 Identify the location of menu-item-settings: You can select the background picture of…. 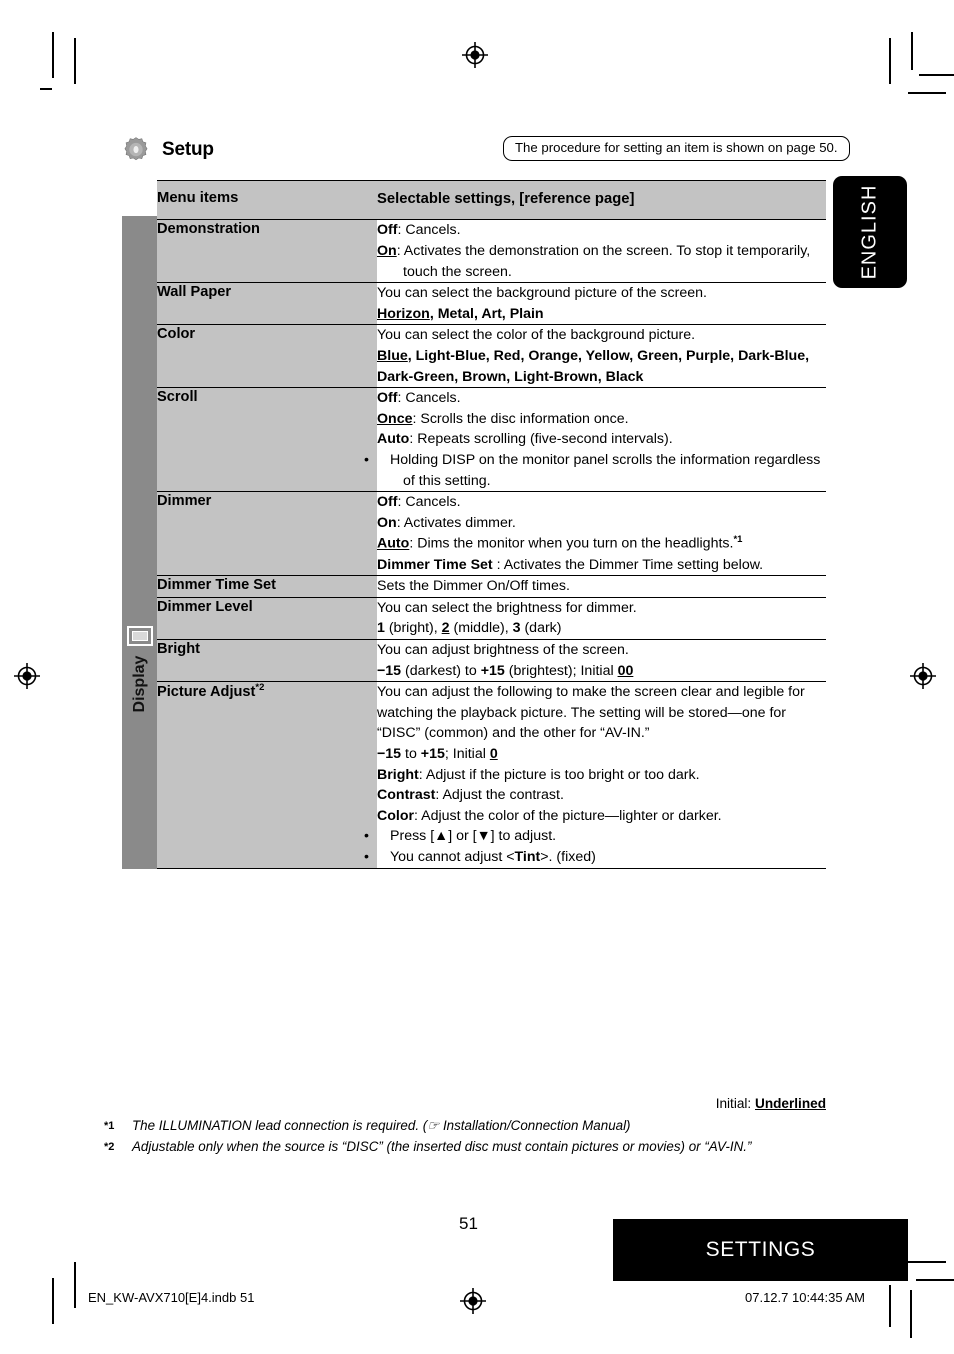
(601, 303).